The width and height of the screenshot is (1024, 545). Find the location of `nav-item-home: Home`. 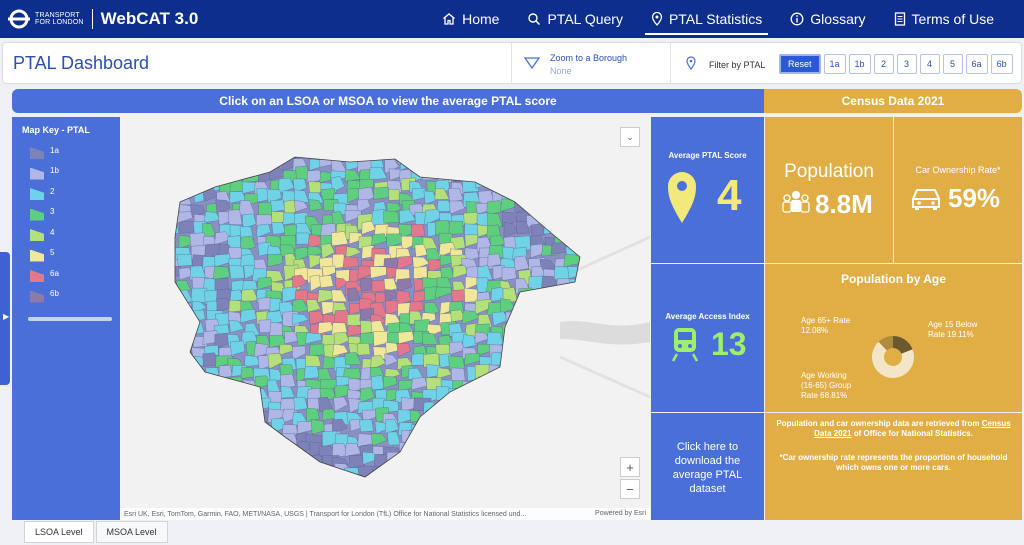

nav-item-home: Home is located at coordinates (470, 19).